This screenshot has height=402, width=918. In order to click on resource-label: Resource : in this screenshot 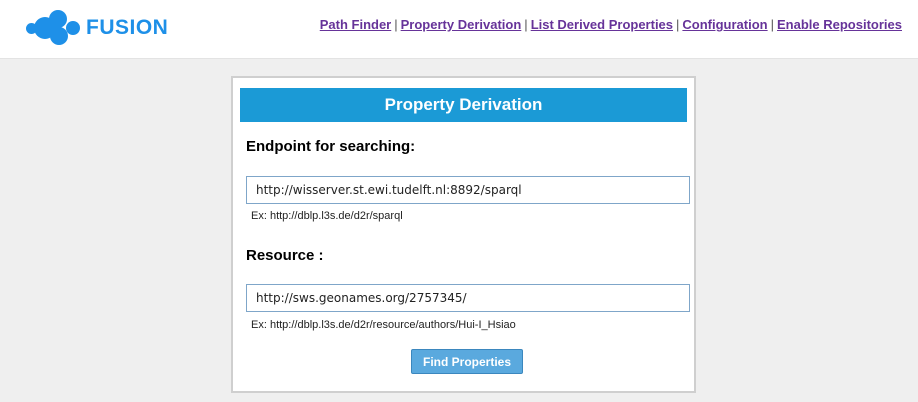, I will do `click(285, 255)`.